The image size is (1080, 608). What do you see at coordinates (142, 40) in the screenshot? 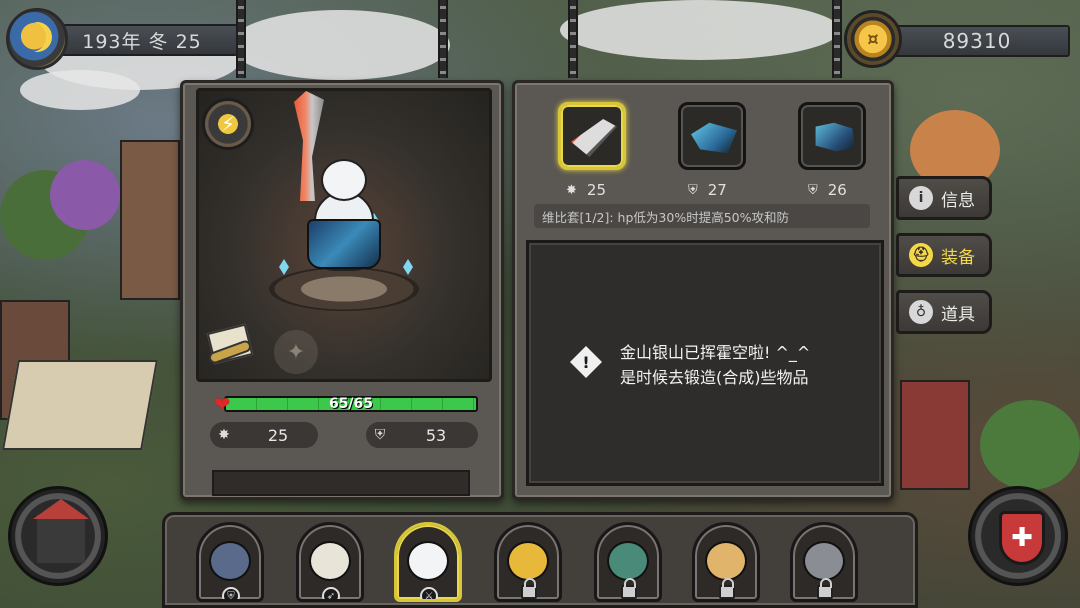
I see `date-text: 193年 冬 25` at bounding box center [142, 40].